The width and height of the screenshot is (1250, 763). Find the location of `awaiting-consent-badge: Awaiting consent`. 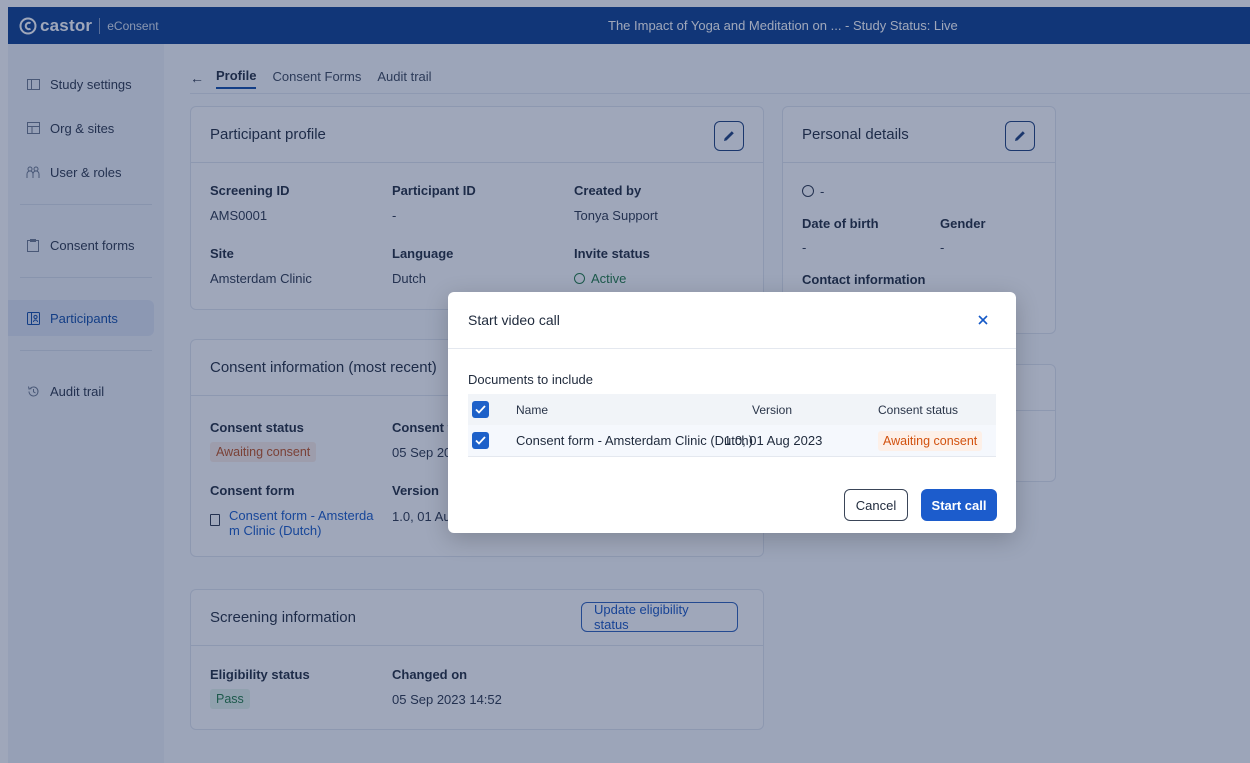

awaiting-consent-badge: Awaiting consent is located at coordinates (930, 441).